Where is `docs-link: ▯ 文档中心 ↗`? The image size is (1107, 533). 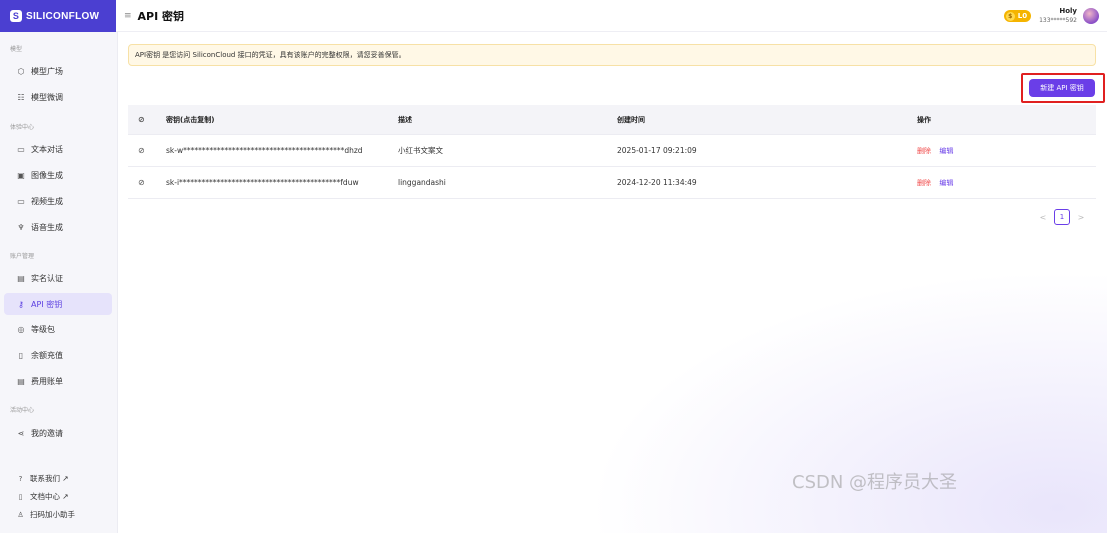 docs-link: ▯ 文档中心 ↗ is located at coordinates (42, 496).